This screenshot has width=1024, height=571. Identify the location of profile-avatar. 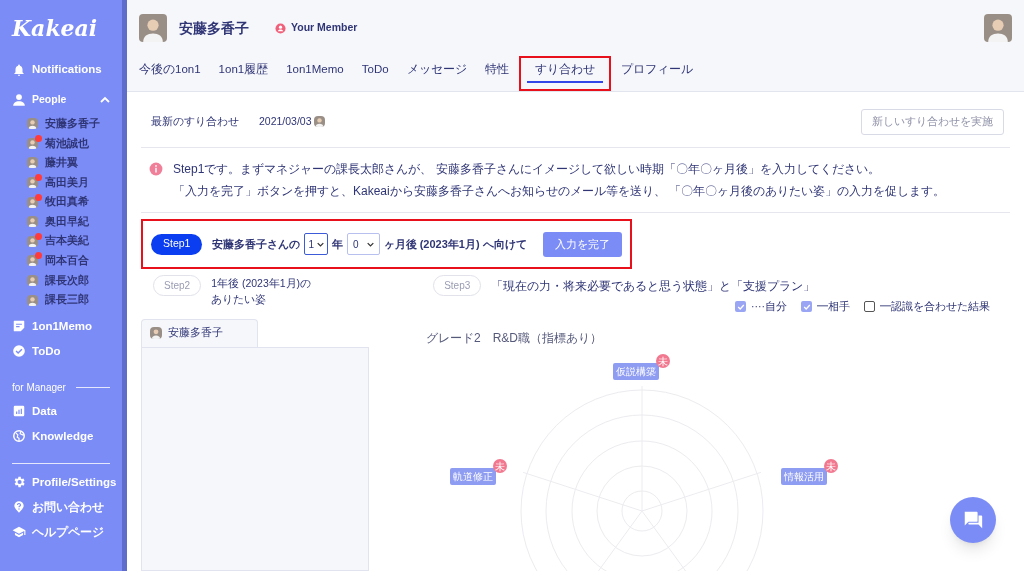
(153, 28).